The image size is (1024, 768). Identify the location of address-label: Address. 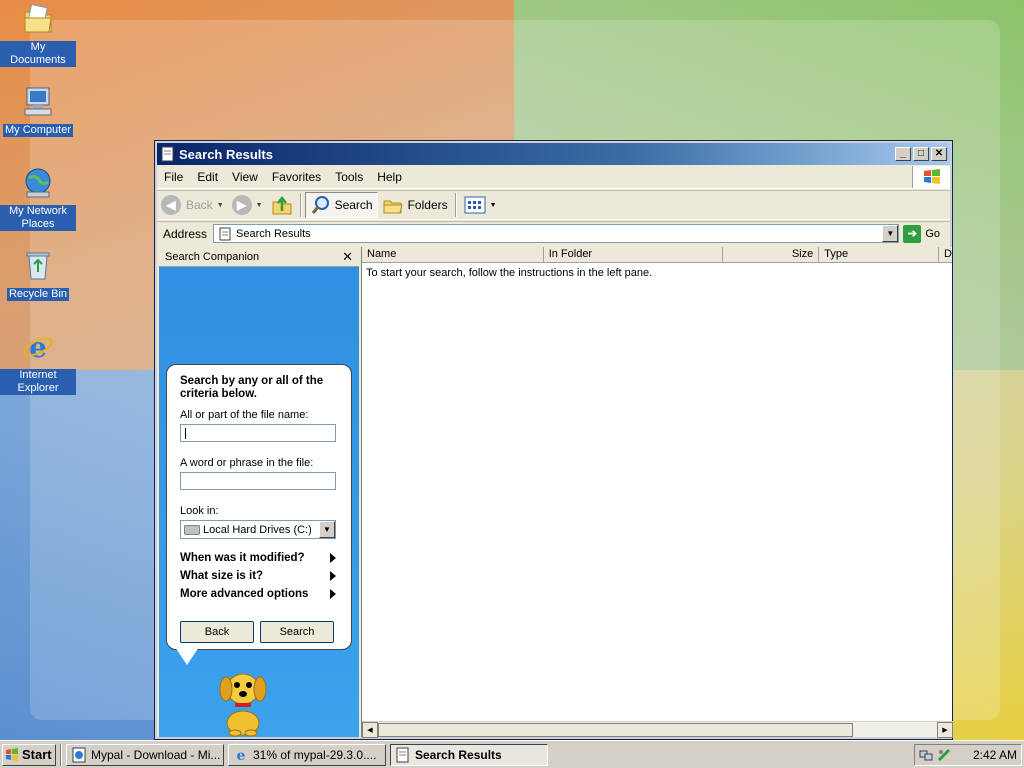
(185, 233).